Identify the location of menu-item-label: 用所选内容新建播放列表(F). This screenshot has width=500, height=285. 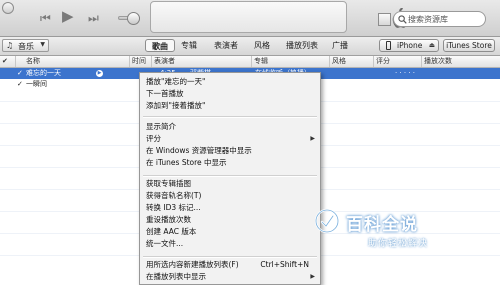
(192, 264).